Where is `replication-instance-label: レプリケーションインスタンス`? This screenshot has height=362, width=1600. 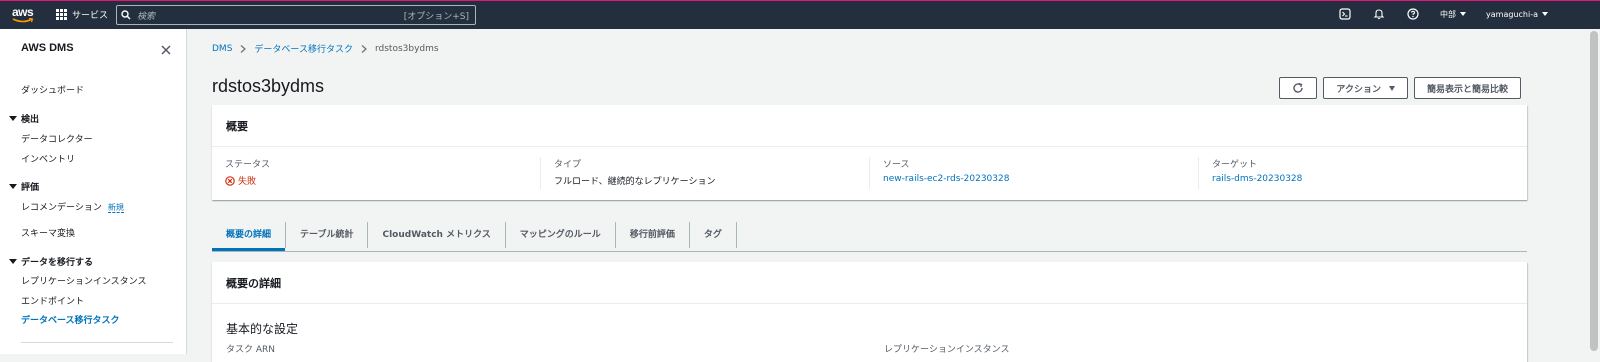 replication-instance-label: レプリケーションインスタンス is located at coordinates (947, 350).